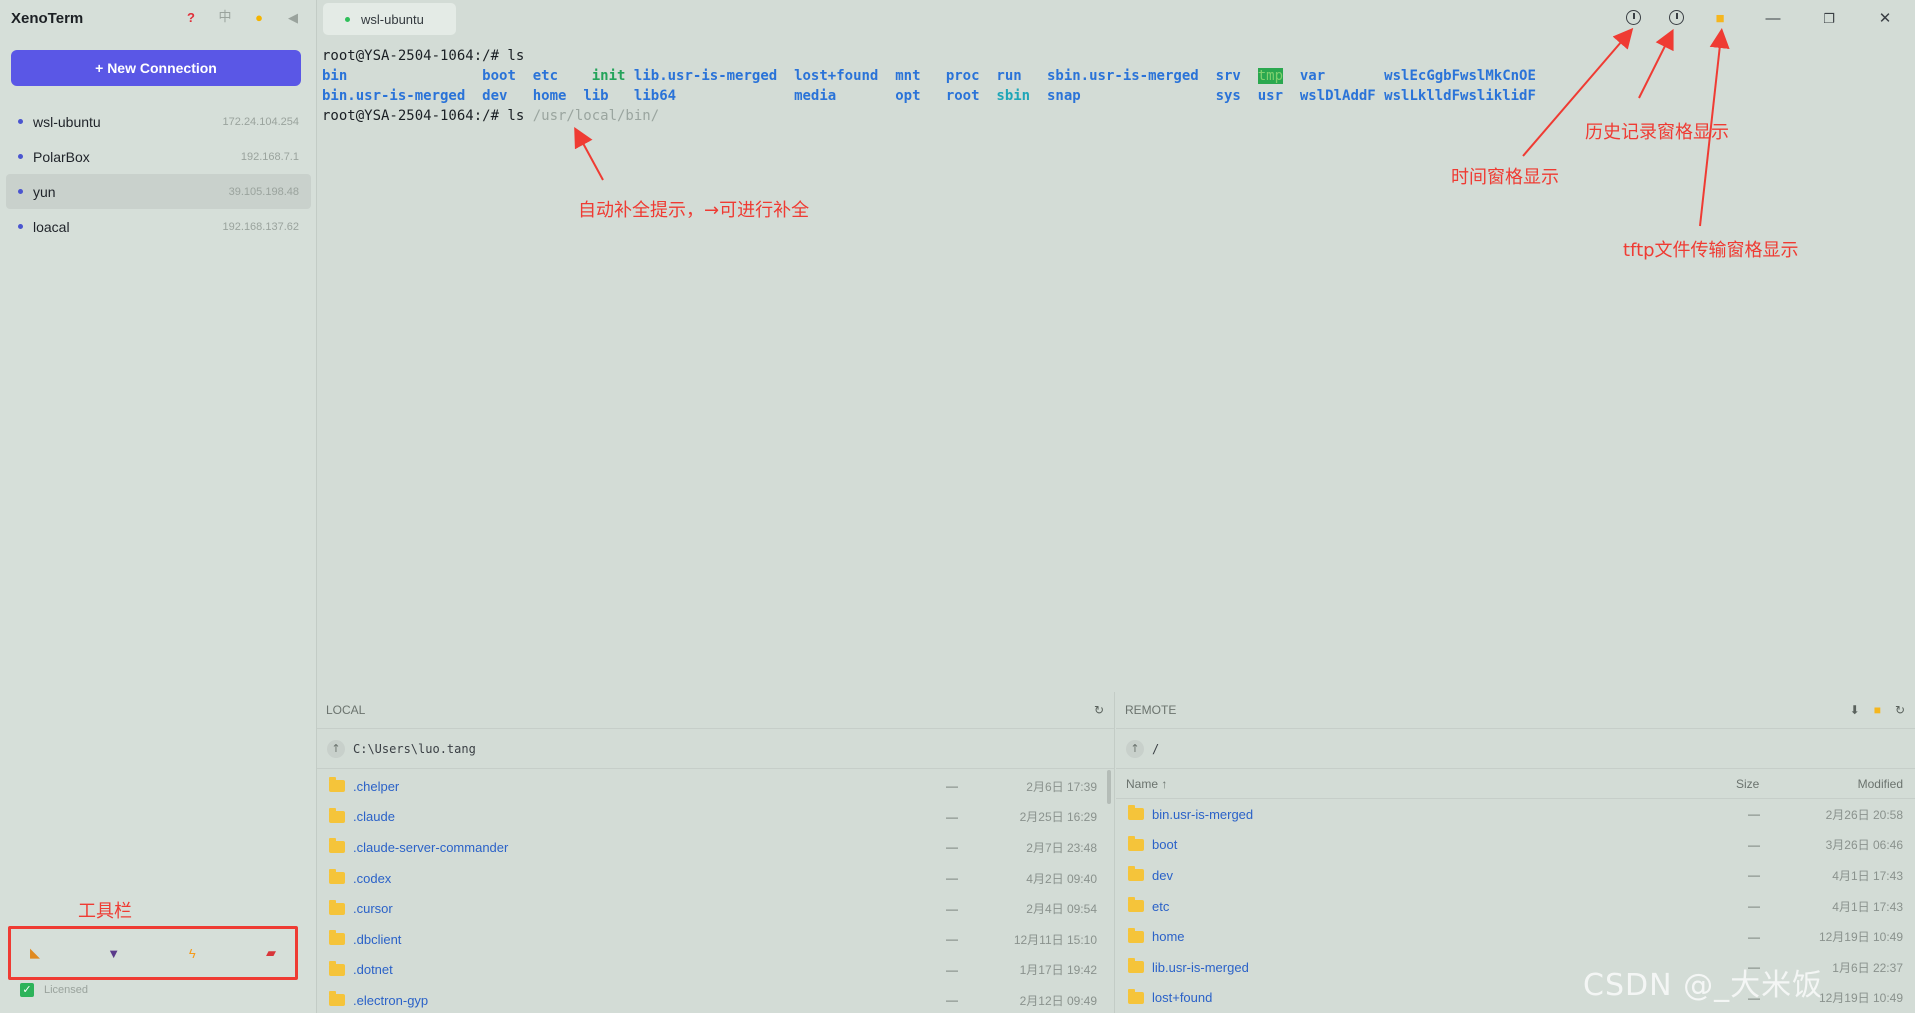 Image resolution: width=1915 pixels, height=1013 pixels. I want to click on file-name: bin.usr-is-merged, so click(1203, 814).